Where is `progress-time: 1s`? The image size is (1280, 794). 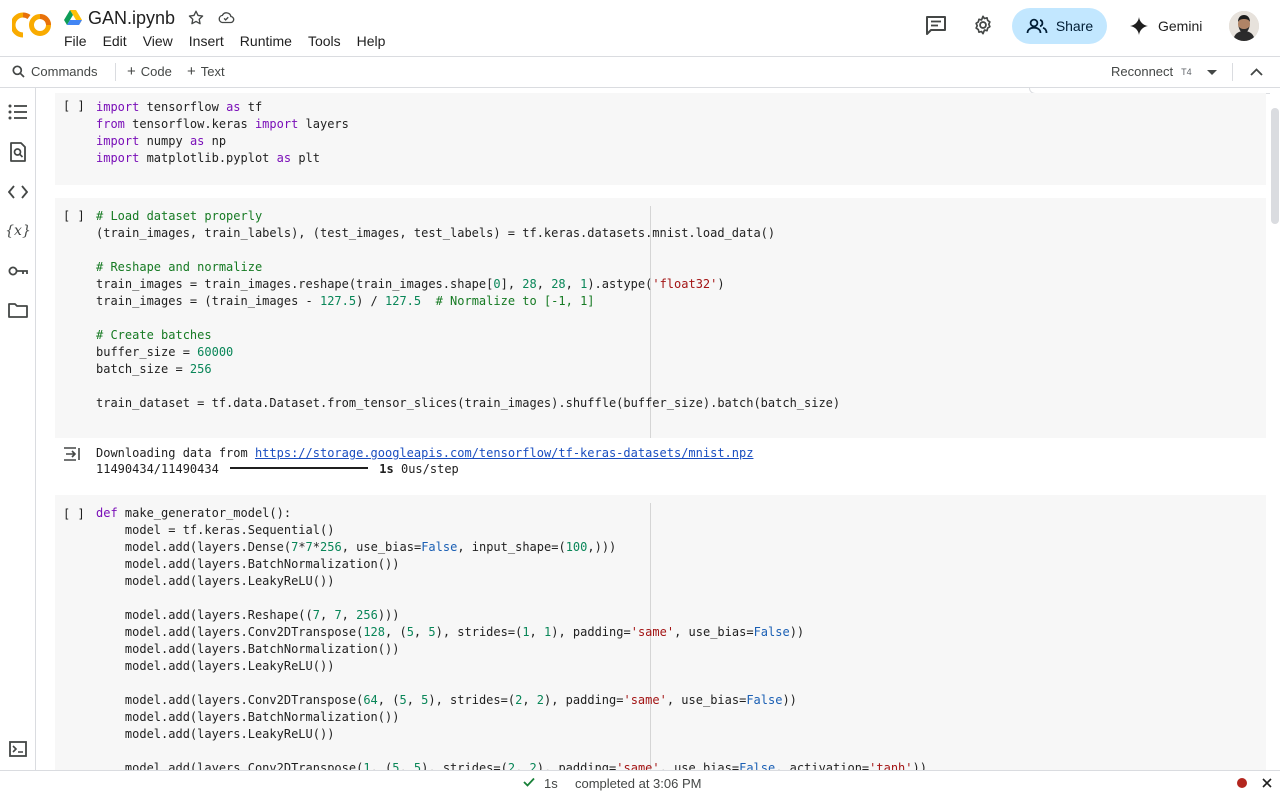
progress-time: 1s is located at coordinates (386, 469).